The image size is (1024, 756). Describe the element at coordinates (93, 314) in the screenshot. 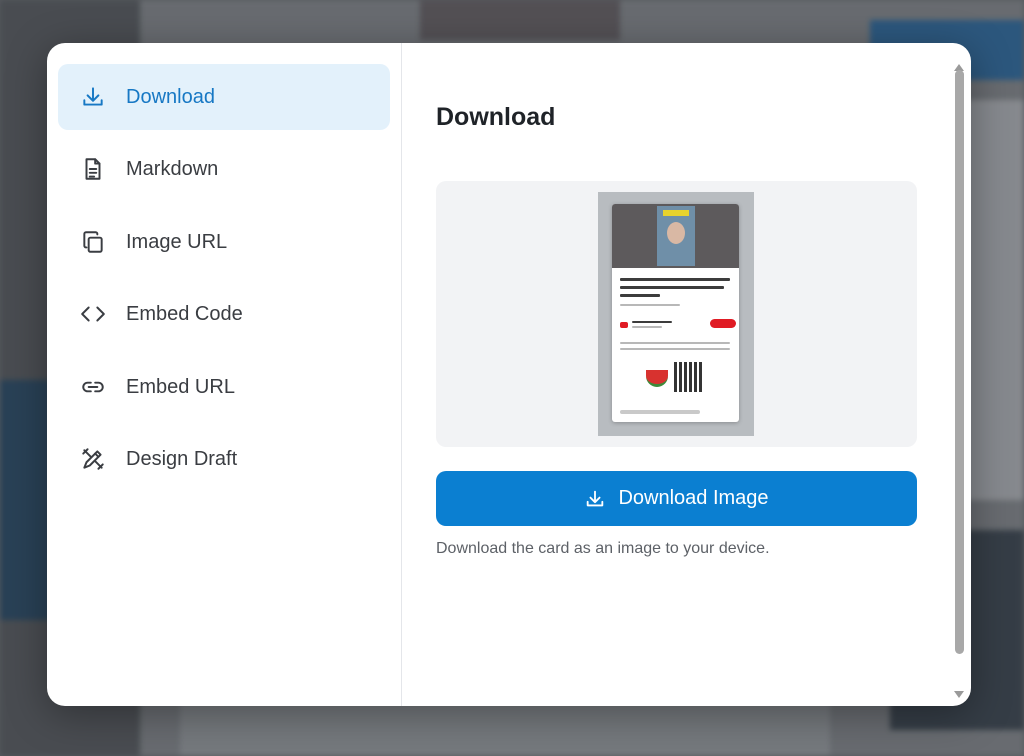

I see `code-icon` at that location.